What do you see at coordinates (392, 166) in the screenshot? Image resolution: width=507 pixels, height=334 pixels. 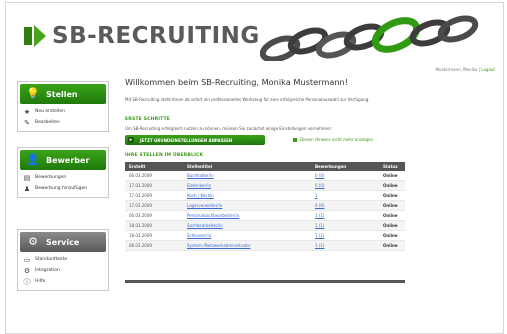 I see `column-header: Status` at bounding box center [392, 166].